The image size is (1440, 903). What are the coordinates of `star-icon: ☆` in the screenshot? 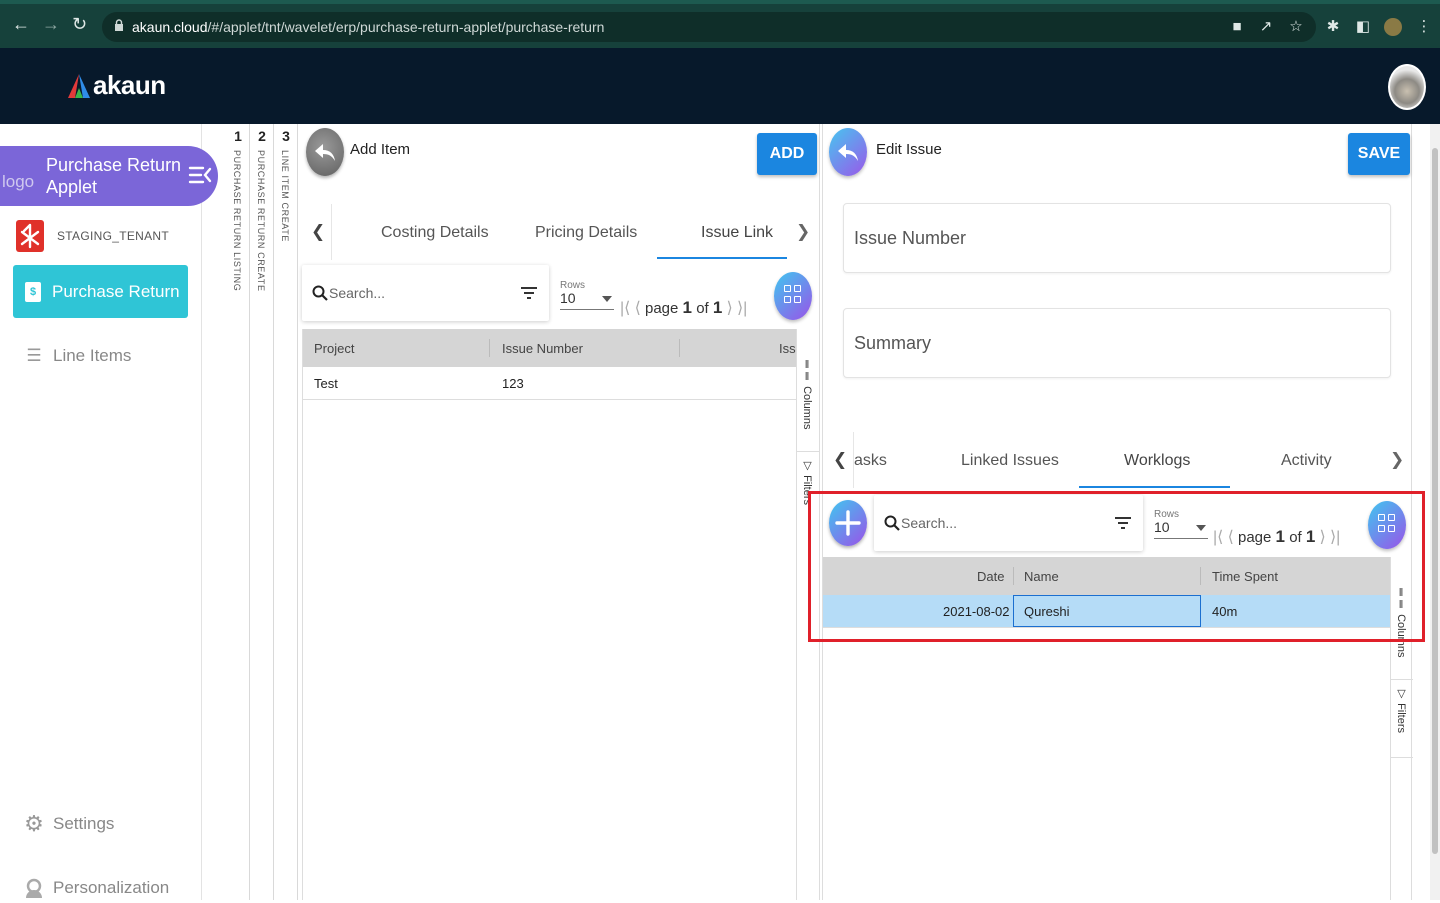 It's located at (1296, 27).